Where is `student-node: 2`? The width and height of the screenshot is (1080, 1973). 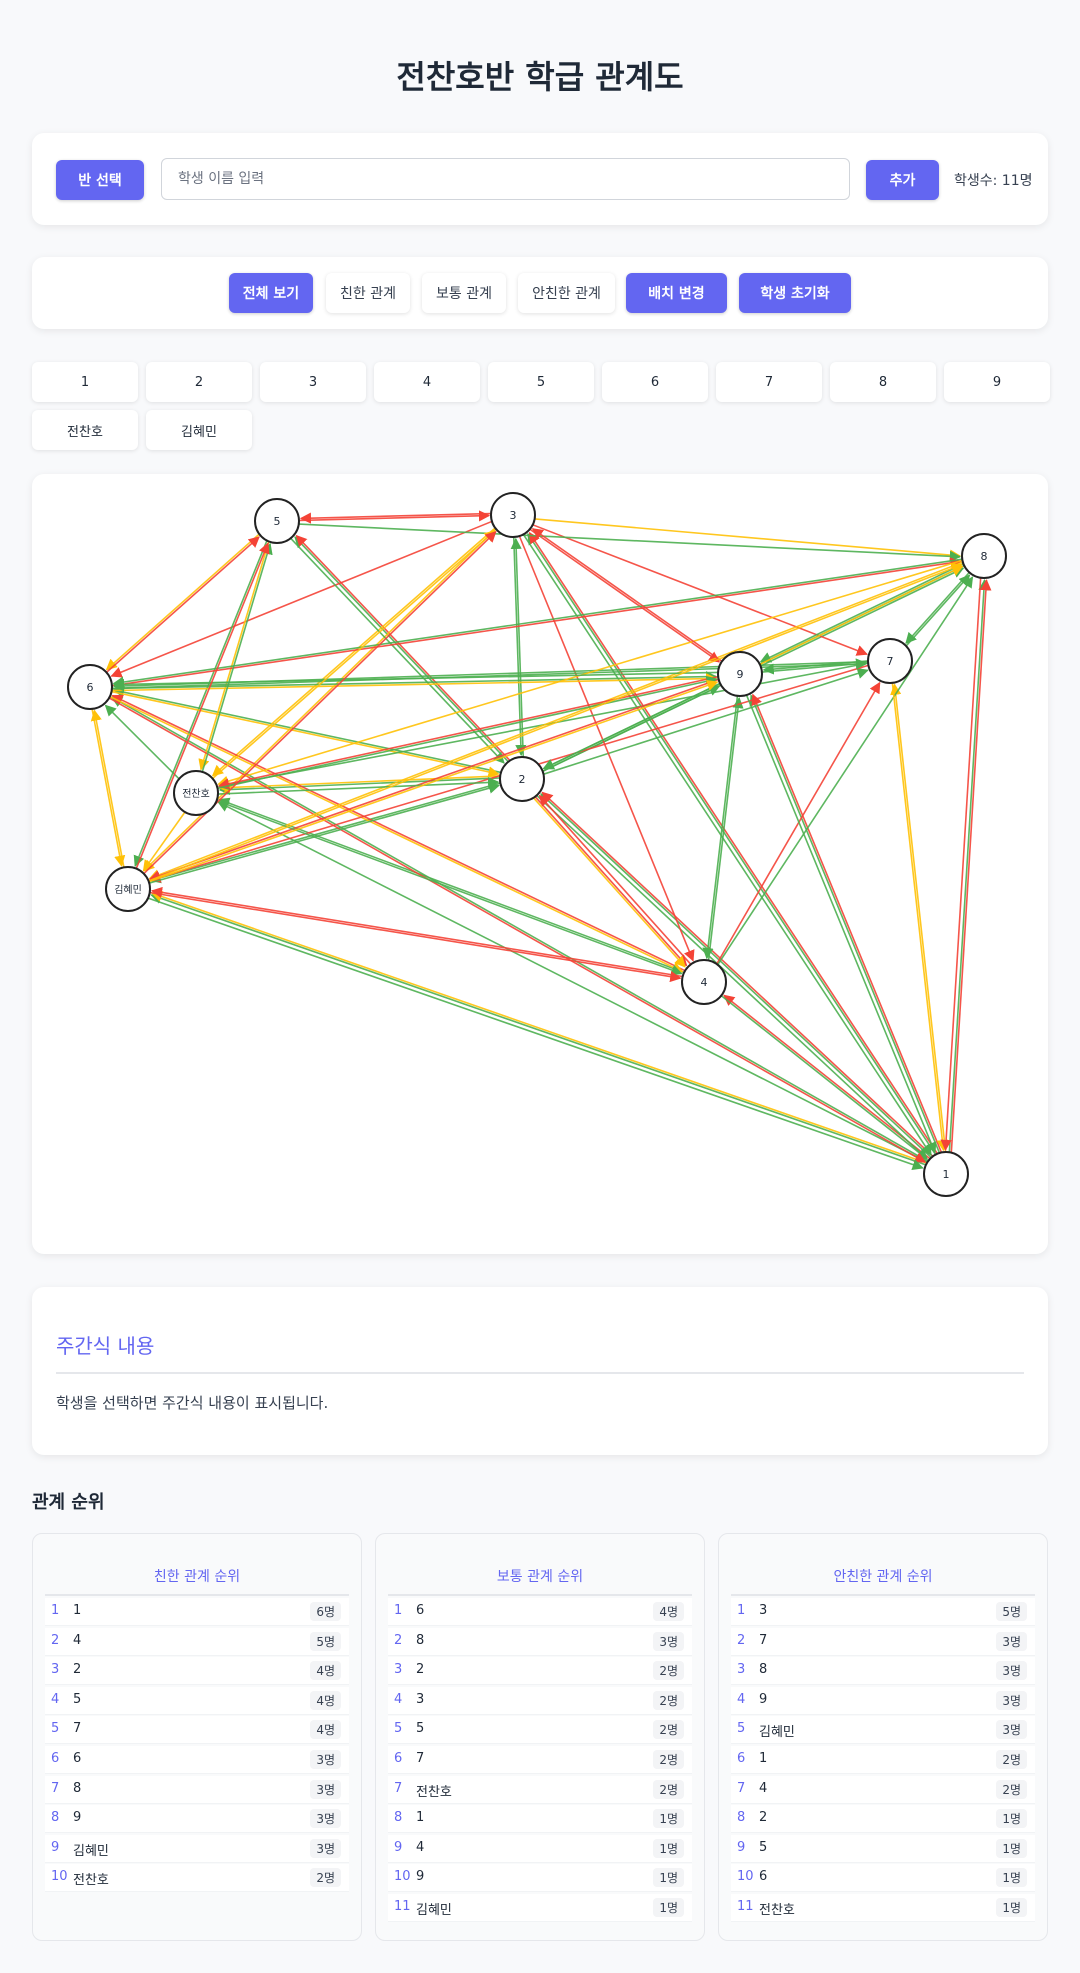
student-node: 2 is located at coordinates (522, 779).